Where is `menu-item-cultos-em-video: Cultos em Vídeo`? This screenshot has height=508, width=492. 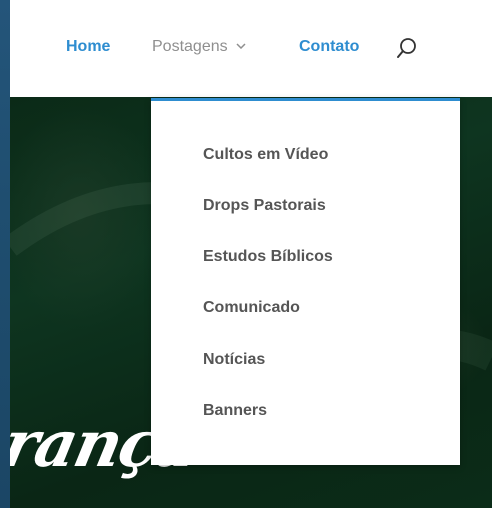
menu-item-cultos-em-video: Cultos em Vídeo is located at coordinates (265, 155).